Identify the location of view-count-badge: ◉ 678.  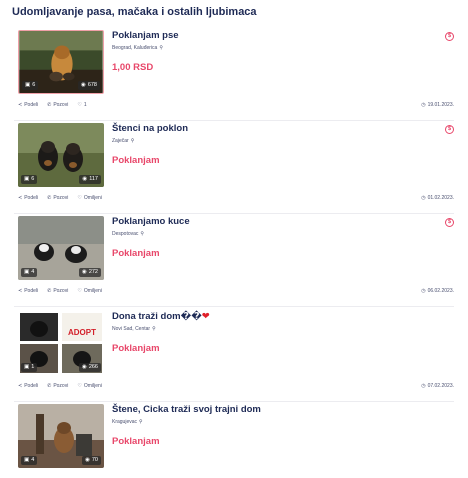
(89, 85).